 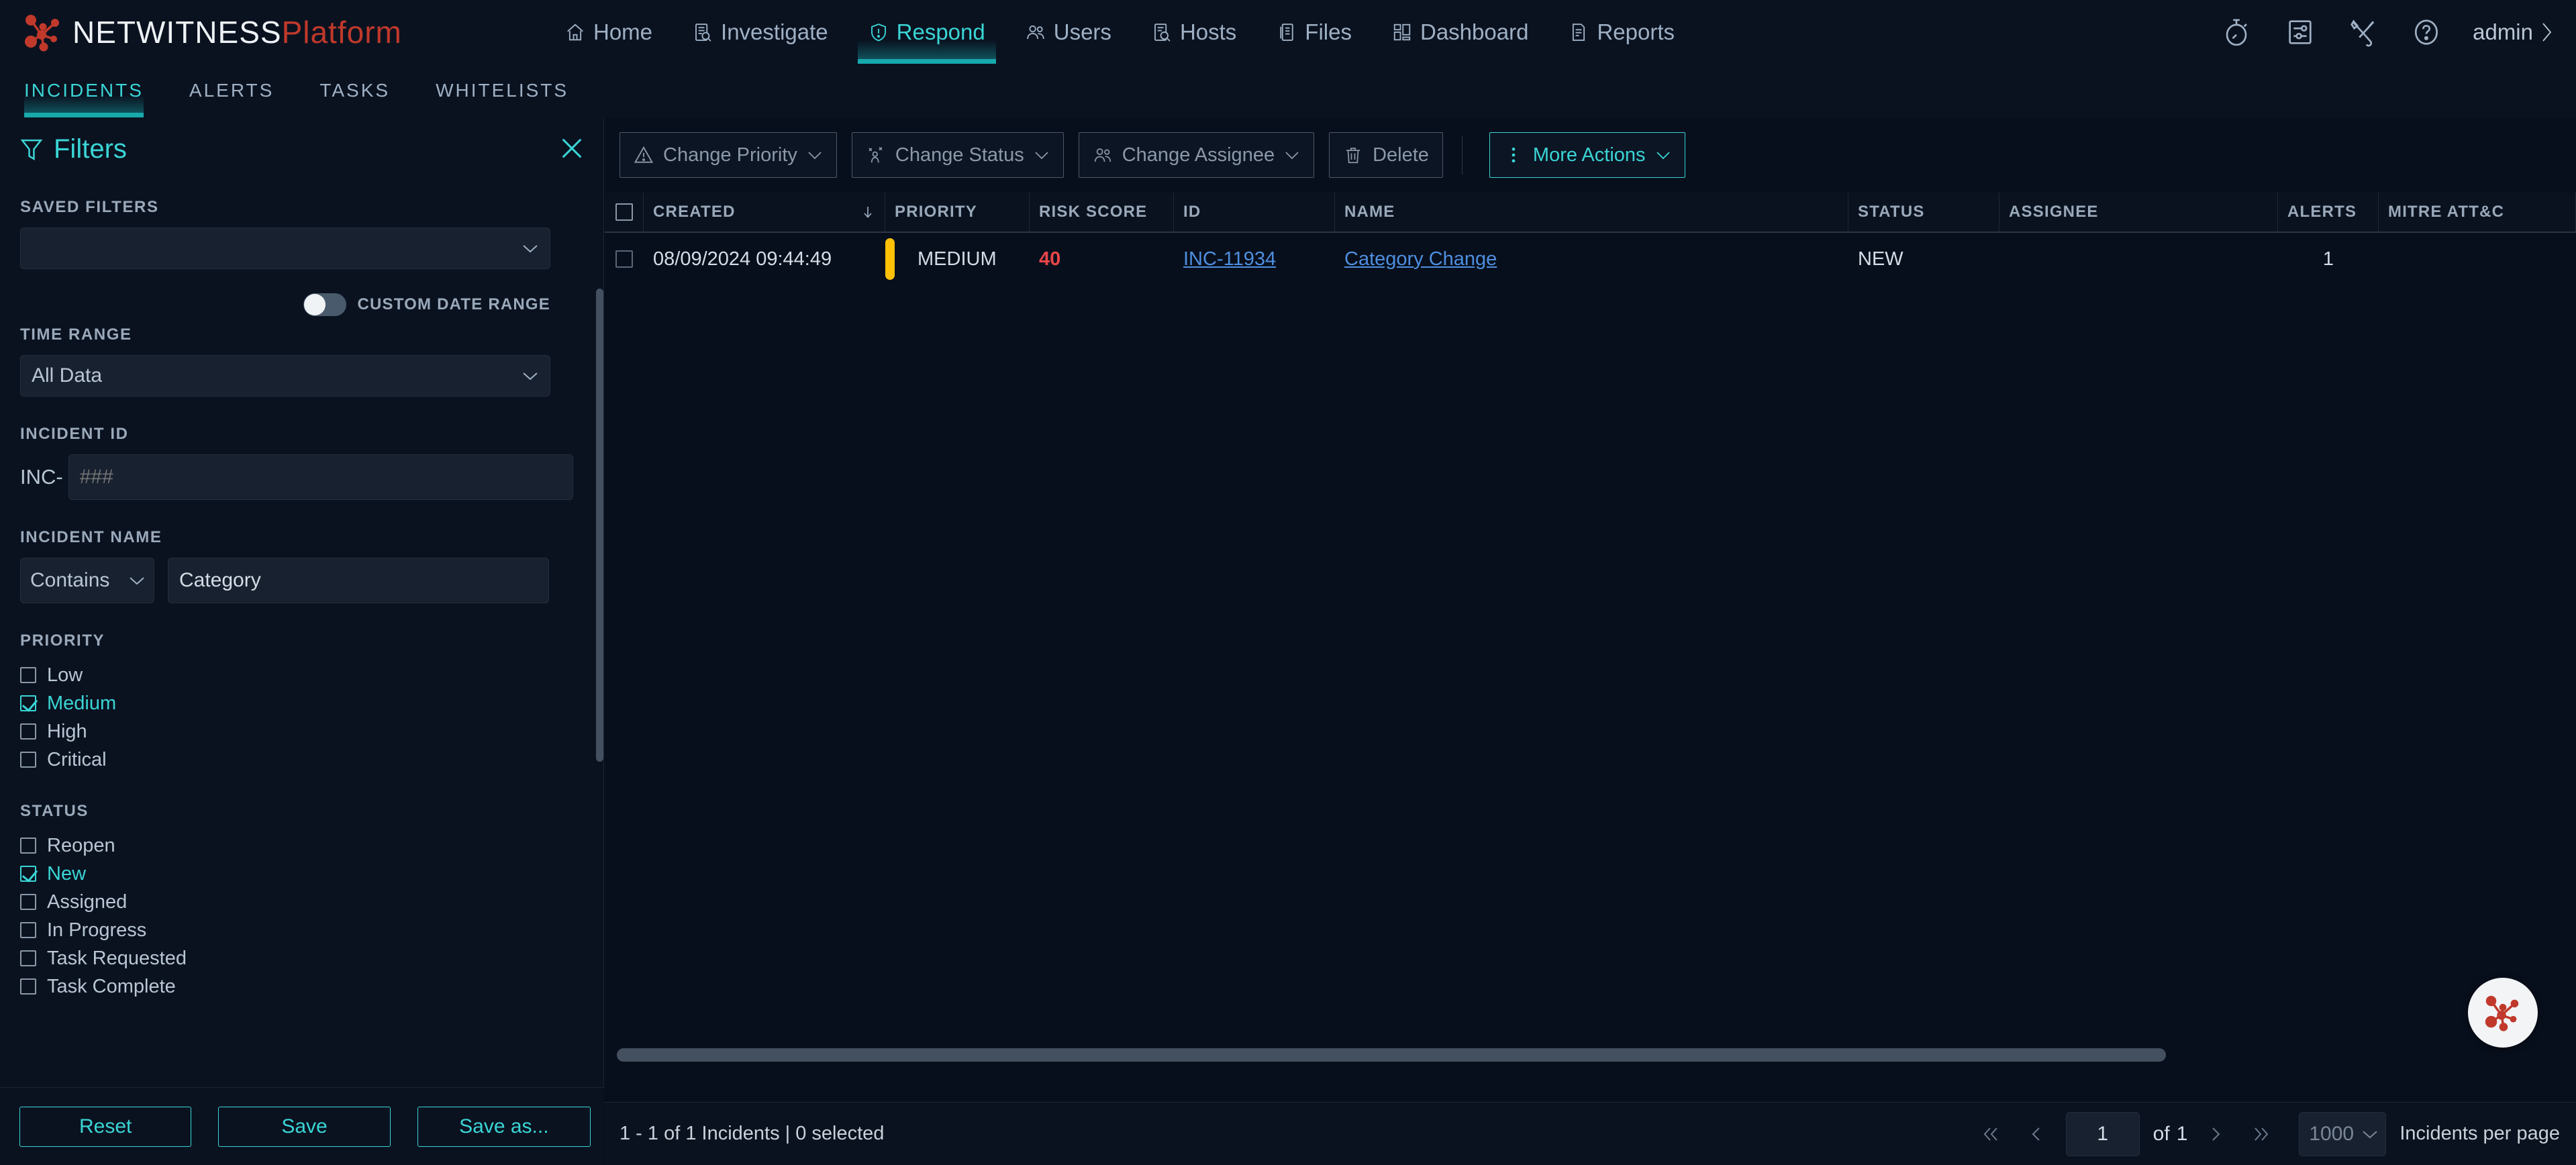 I want to click on filters-panel-scrollbar, so click(x=599, y=525).